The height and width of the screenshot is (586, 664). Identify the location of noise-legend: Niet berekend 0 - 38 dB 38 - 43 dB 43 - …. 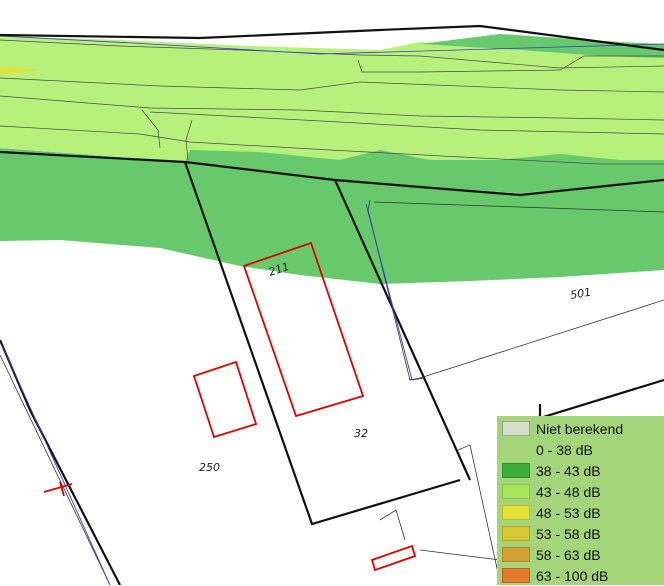
(580, 500).